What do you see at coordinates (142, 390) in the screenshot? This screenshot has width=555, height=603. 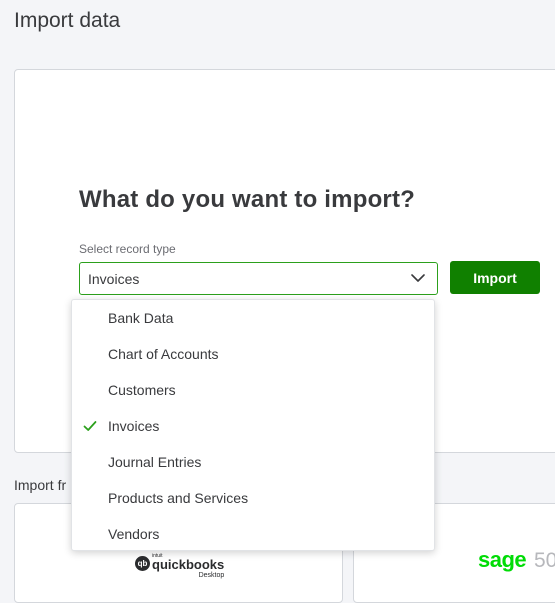 I see `option-label: Customers` at bounding box center [142, 390].